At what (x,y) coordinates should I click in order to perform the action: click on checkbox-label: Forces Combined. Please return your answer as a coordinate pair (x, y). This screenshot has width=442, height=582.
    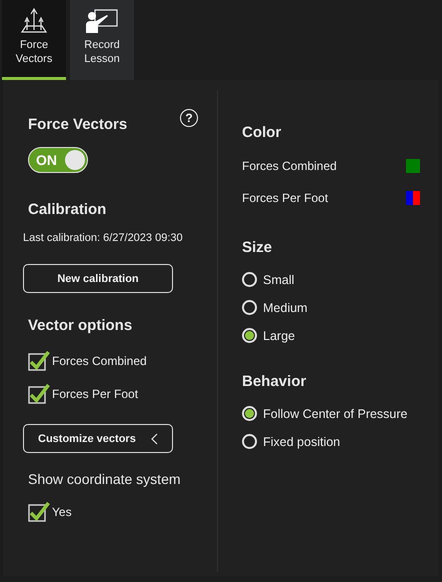
    Looking at the image, I should click on (99, 361).